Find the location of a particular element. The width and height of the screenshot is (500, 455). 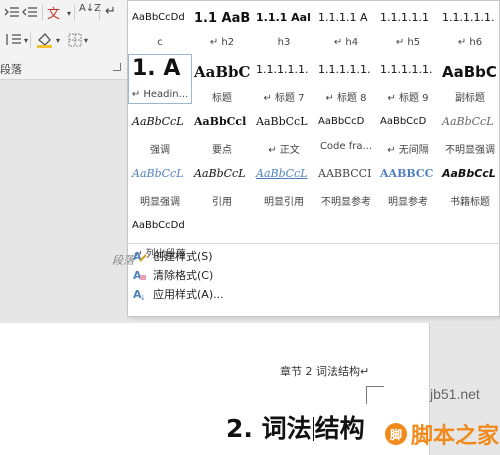

group-label-paragraph: 段落 is located at coordinates (11, 69).